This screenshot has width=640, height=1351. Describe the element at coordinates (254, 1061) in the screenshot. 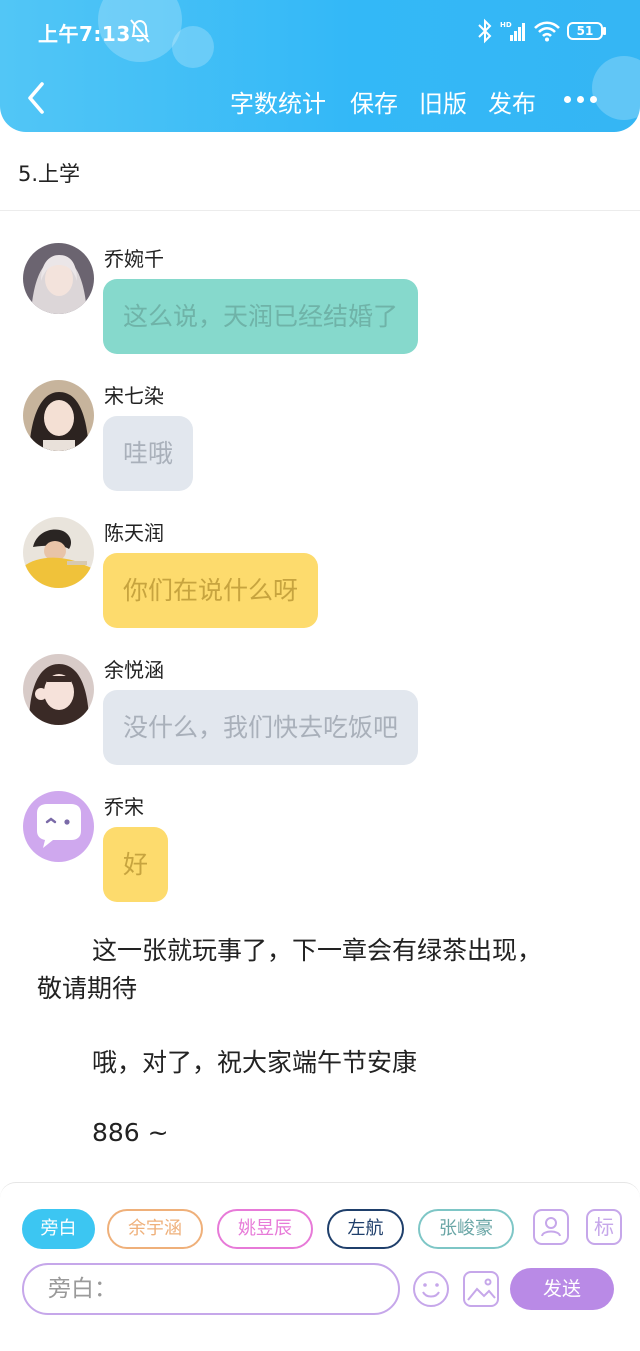

I see `narration-line: 哦，对了，祝大家端午节安康` at that location.